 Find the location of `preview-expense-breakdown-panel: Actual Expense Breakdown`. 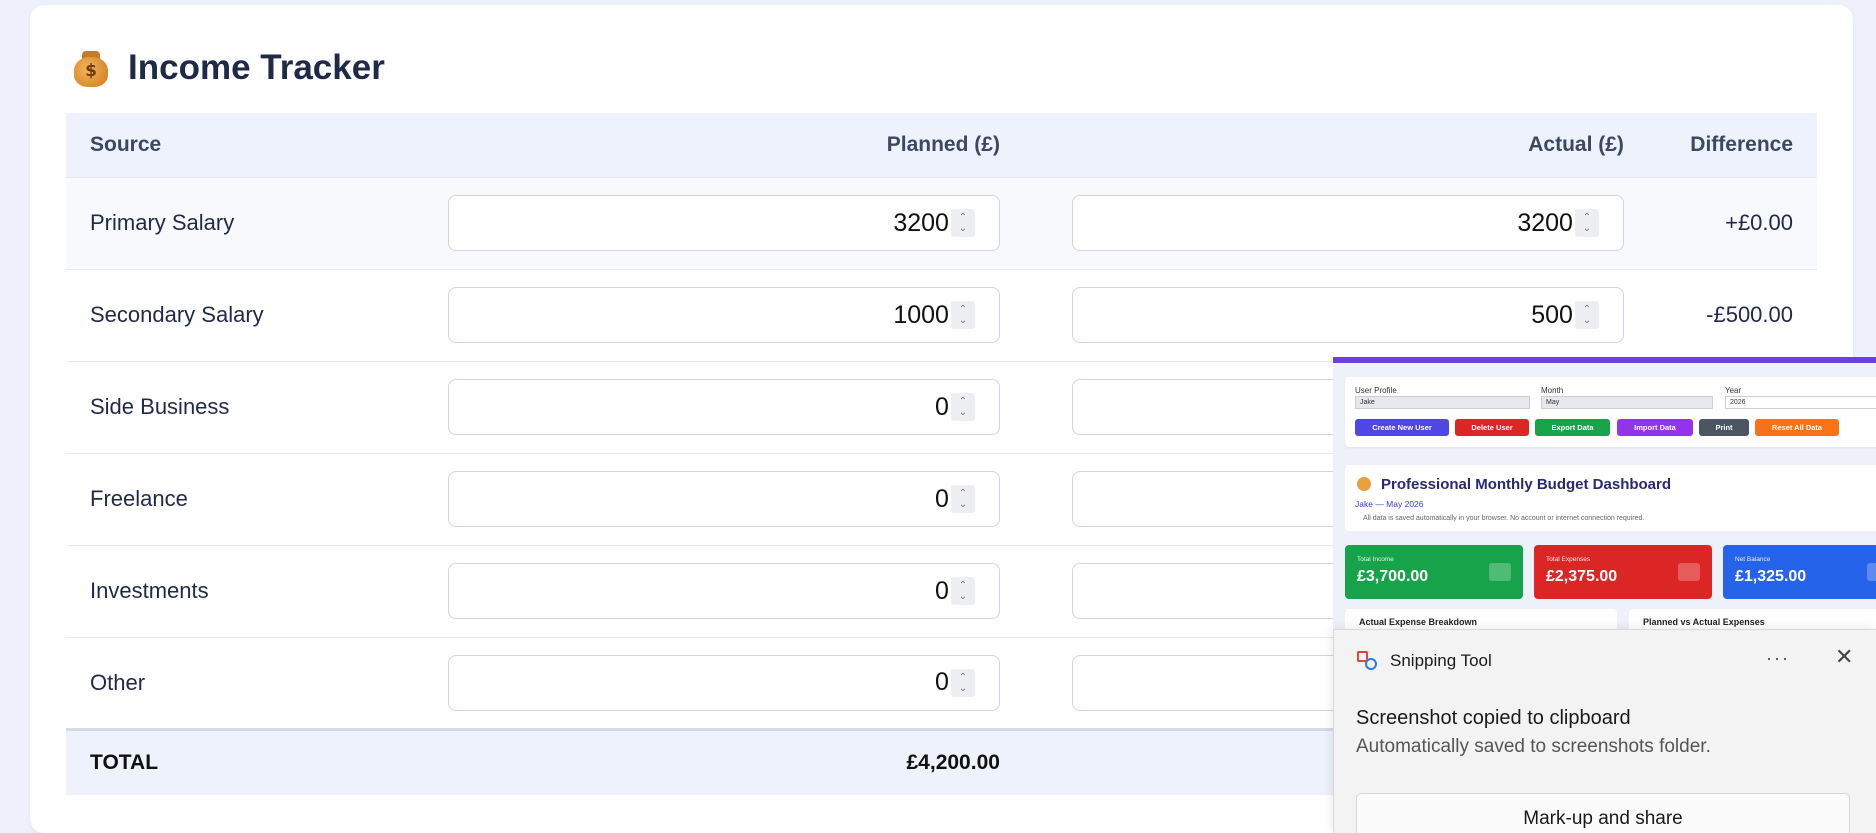

preview-expense-breakdown-panel: Actual Expense Breakdown is located at coordinates (1481, 619).